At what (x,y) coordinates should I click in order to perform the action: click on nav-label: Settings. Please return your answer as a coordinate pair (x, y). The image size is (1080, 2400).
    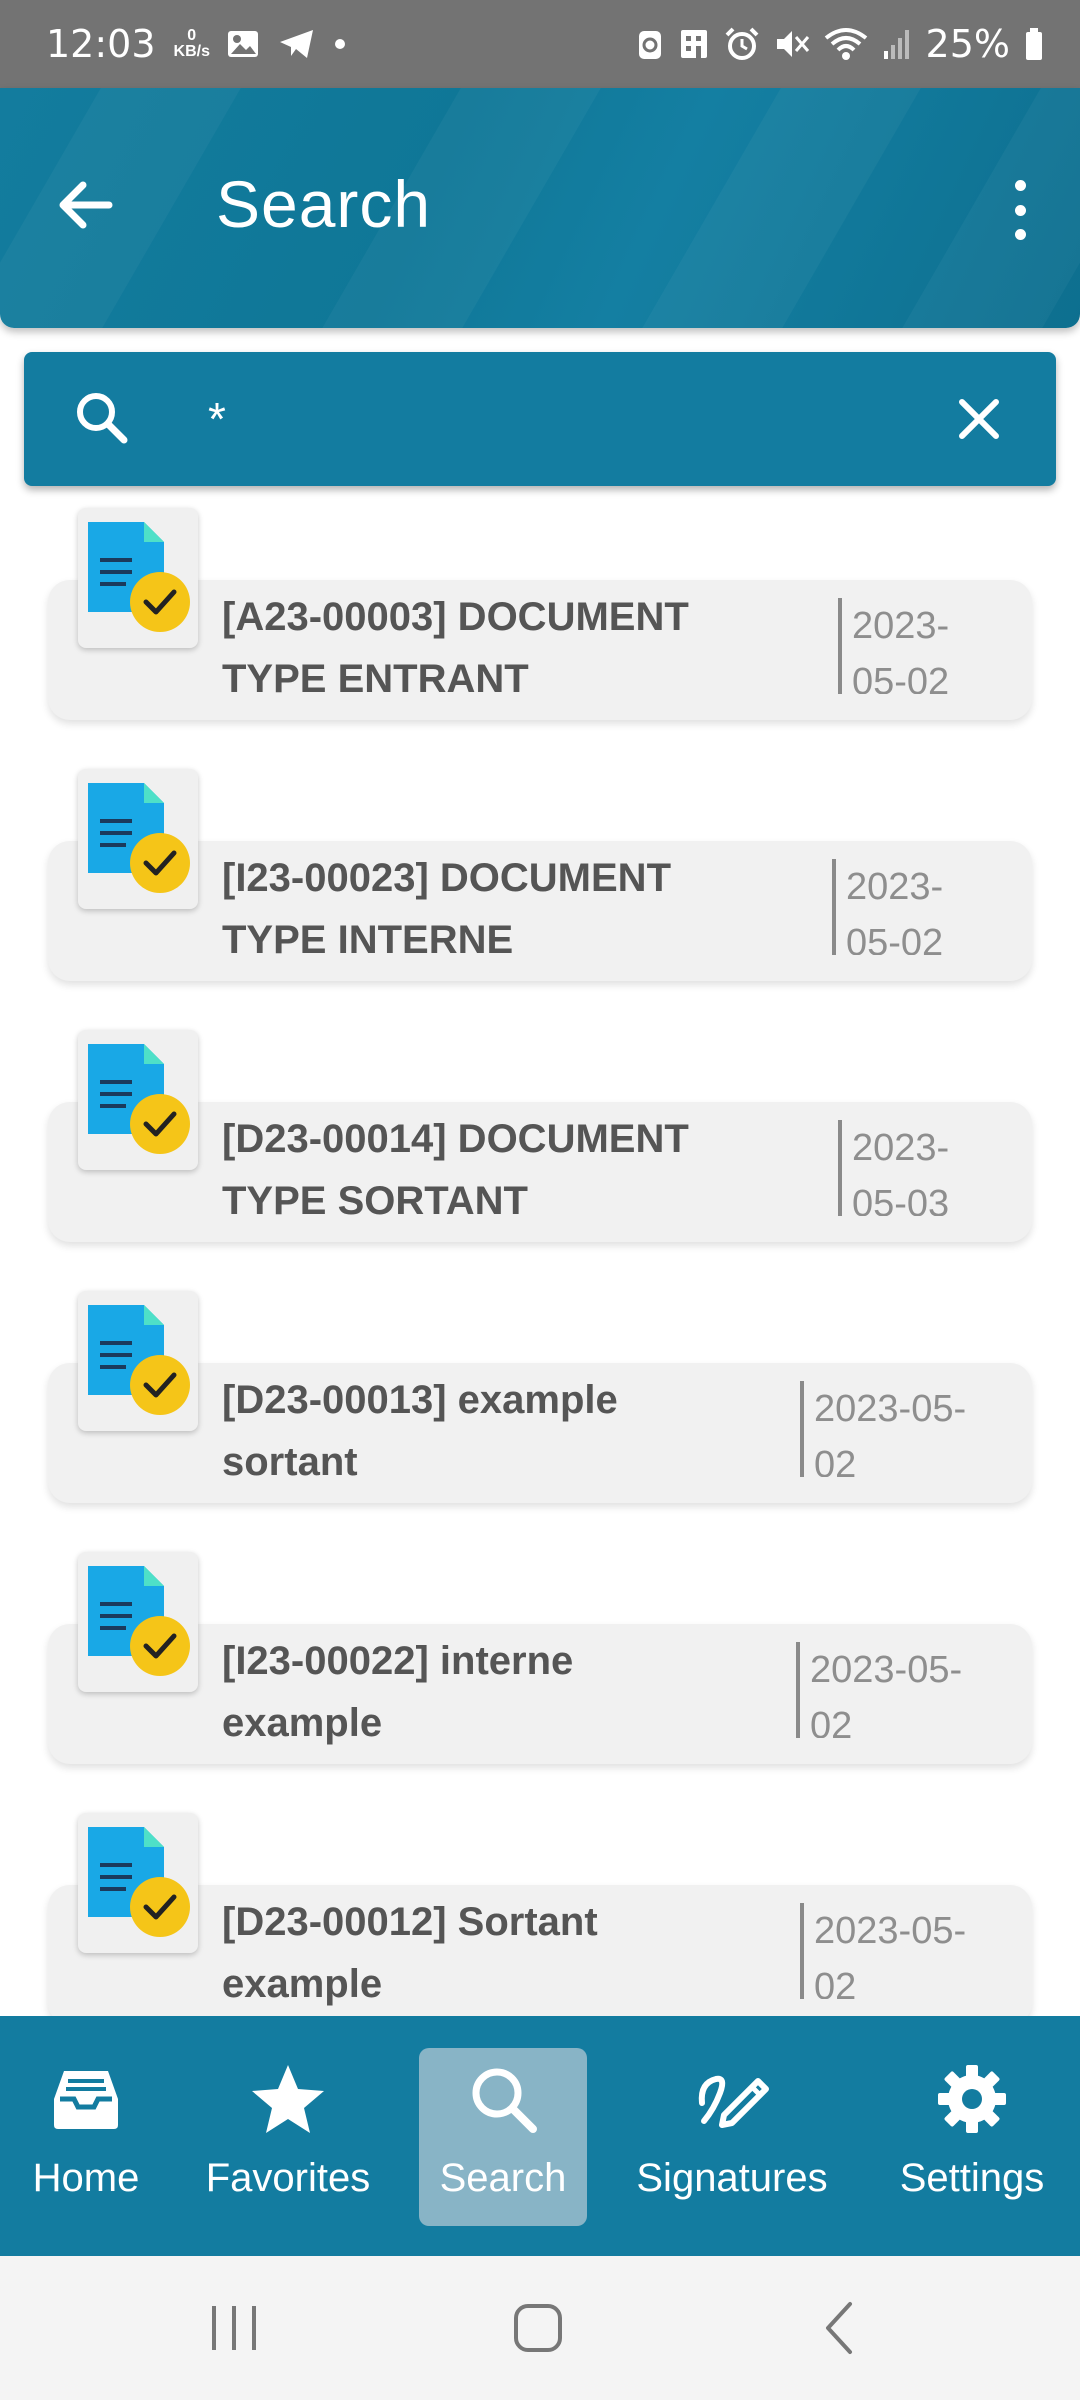
    Looking at the image, I should click on (972, 2178).